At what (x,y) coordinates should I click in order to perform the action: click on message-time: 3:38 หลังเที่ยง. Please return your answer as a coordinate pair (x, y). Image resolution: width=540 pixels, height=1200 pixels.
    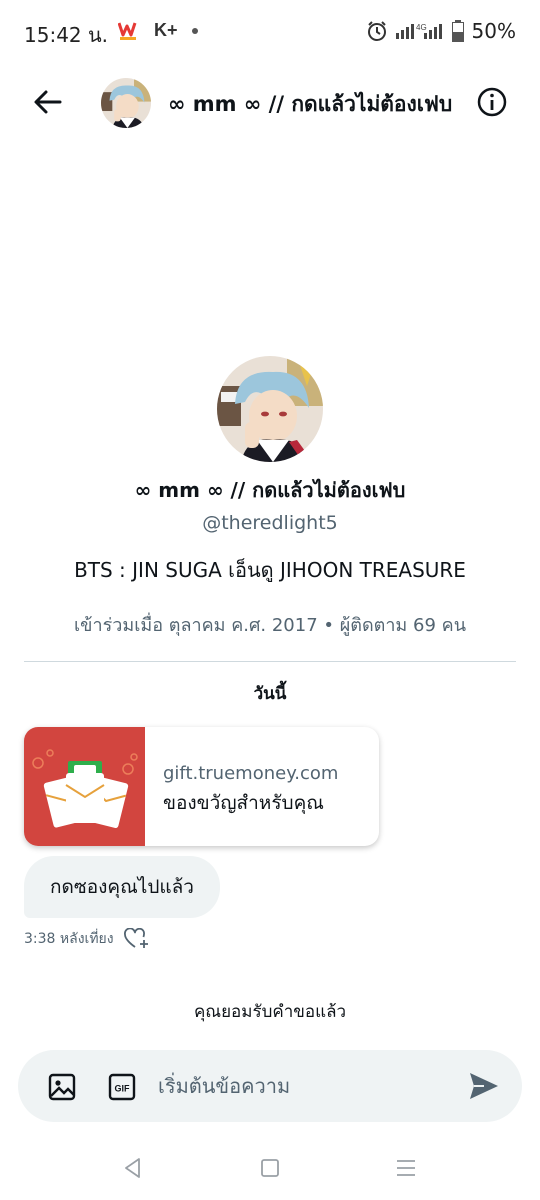
    Looking at the image, I should click on (69, 939).